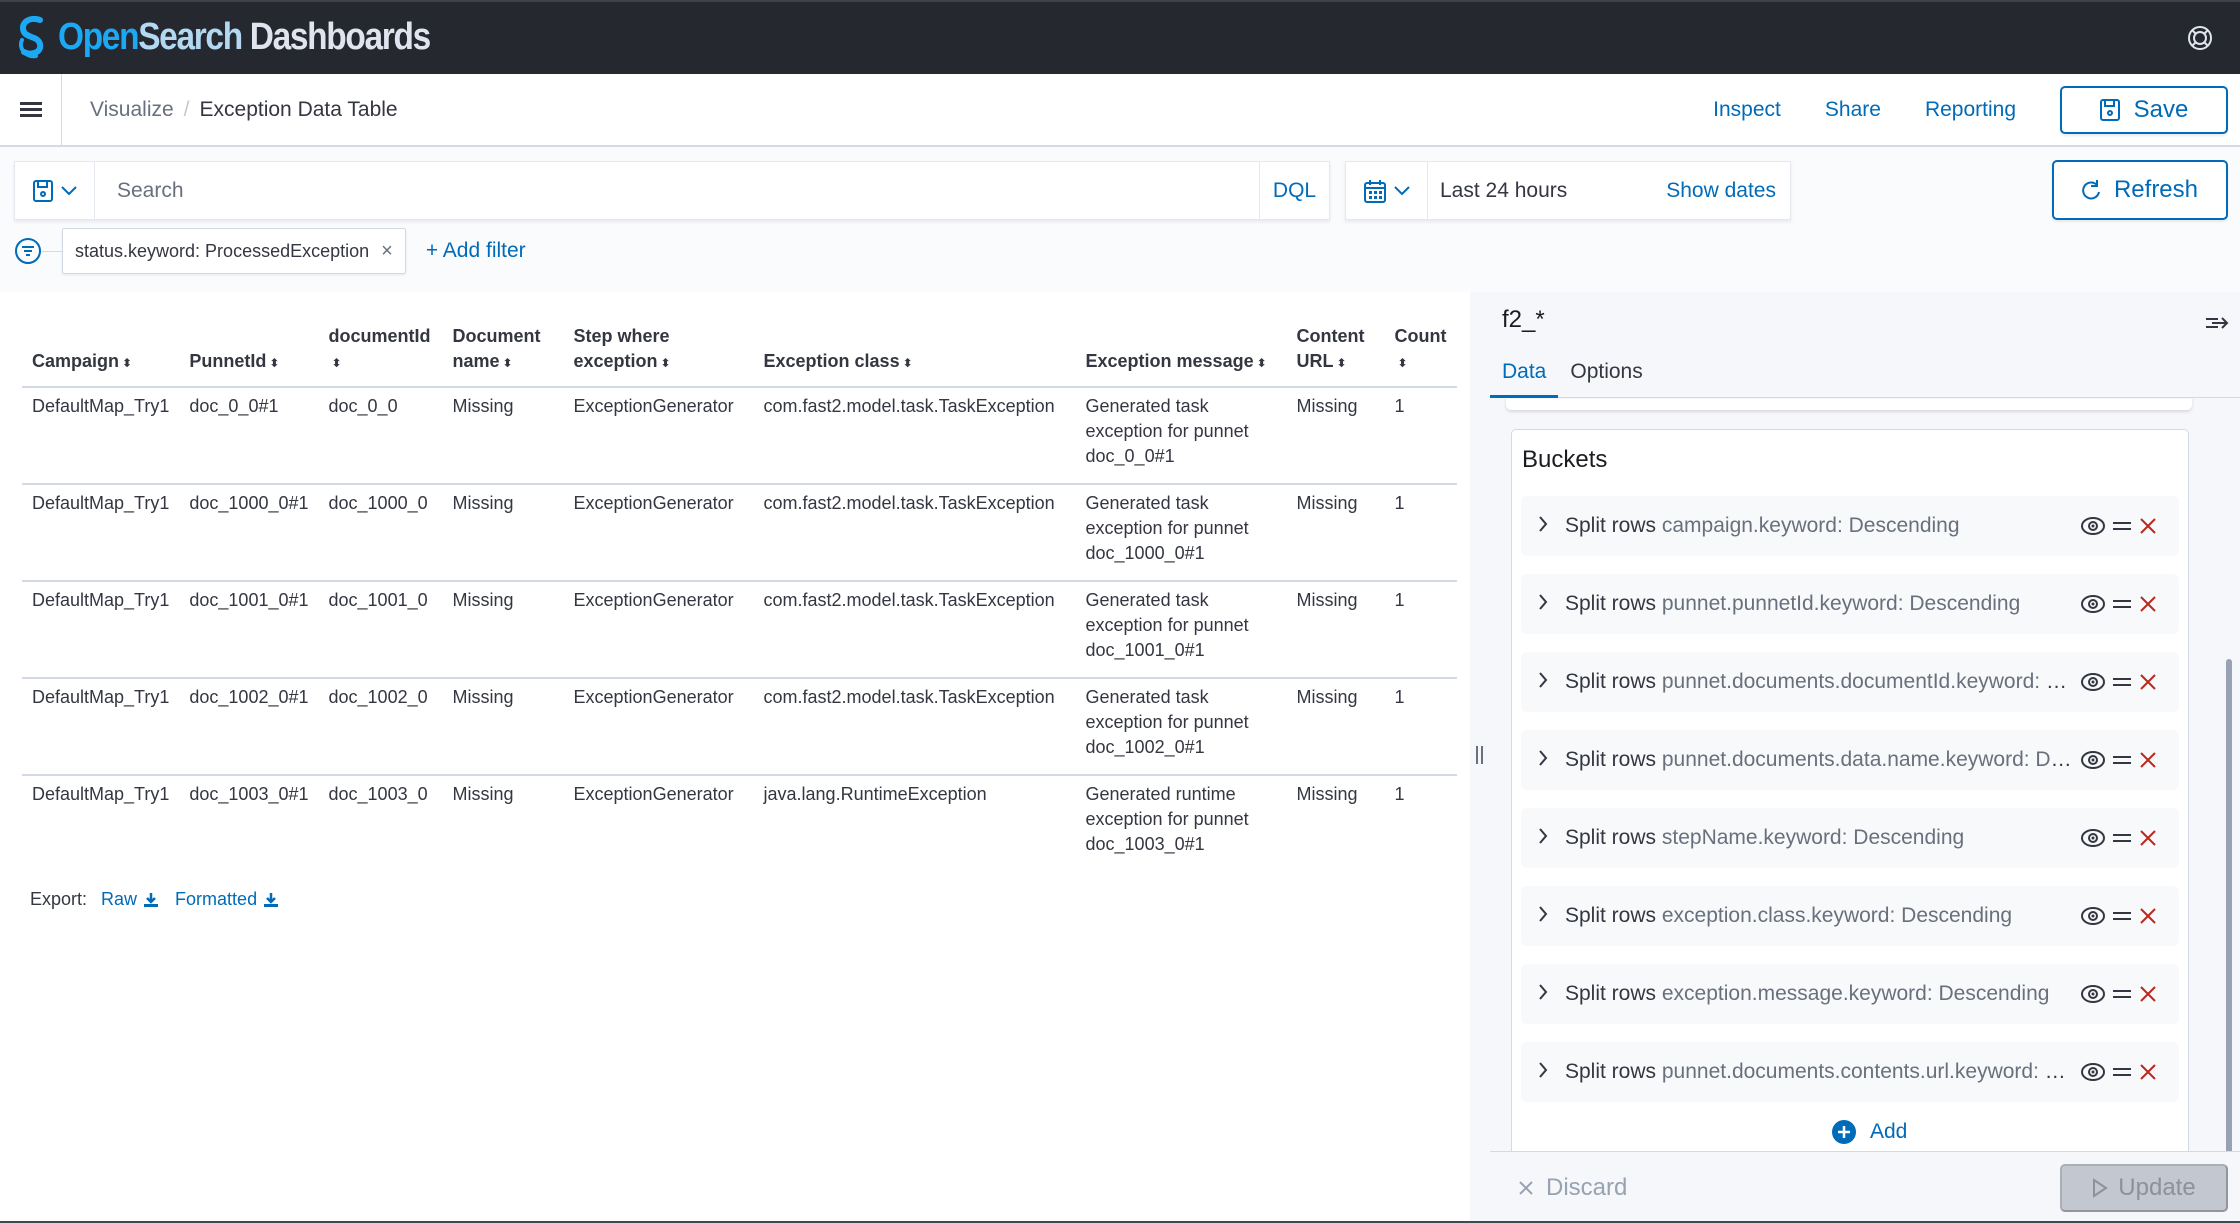 The image size is (2240, 1223). What do you see at coordinates (503, 353) in the screenshot?
I see `column-header-document-name: Document name ⬍` at bounding box center [503, 353].